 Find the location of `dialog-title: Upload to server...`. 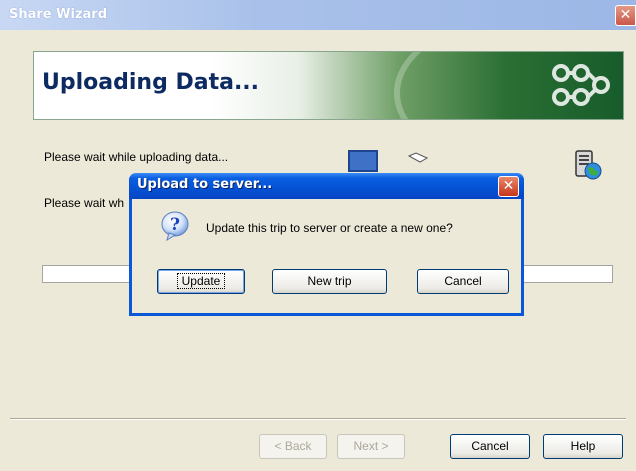

dialog-title: Upload to server... is located at coordinates (205, 184).